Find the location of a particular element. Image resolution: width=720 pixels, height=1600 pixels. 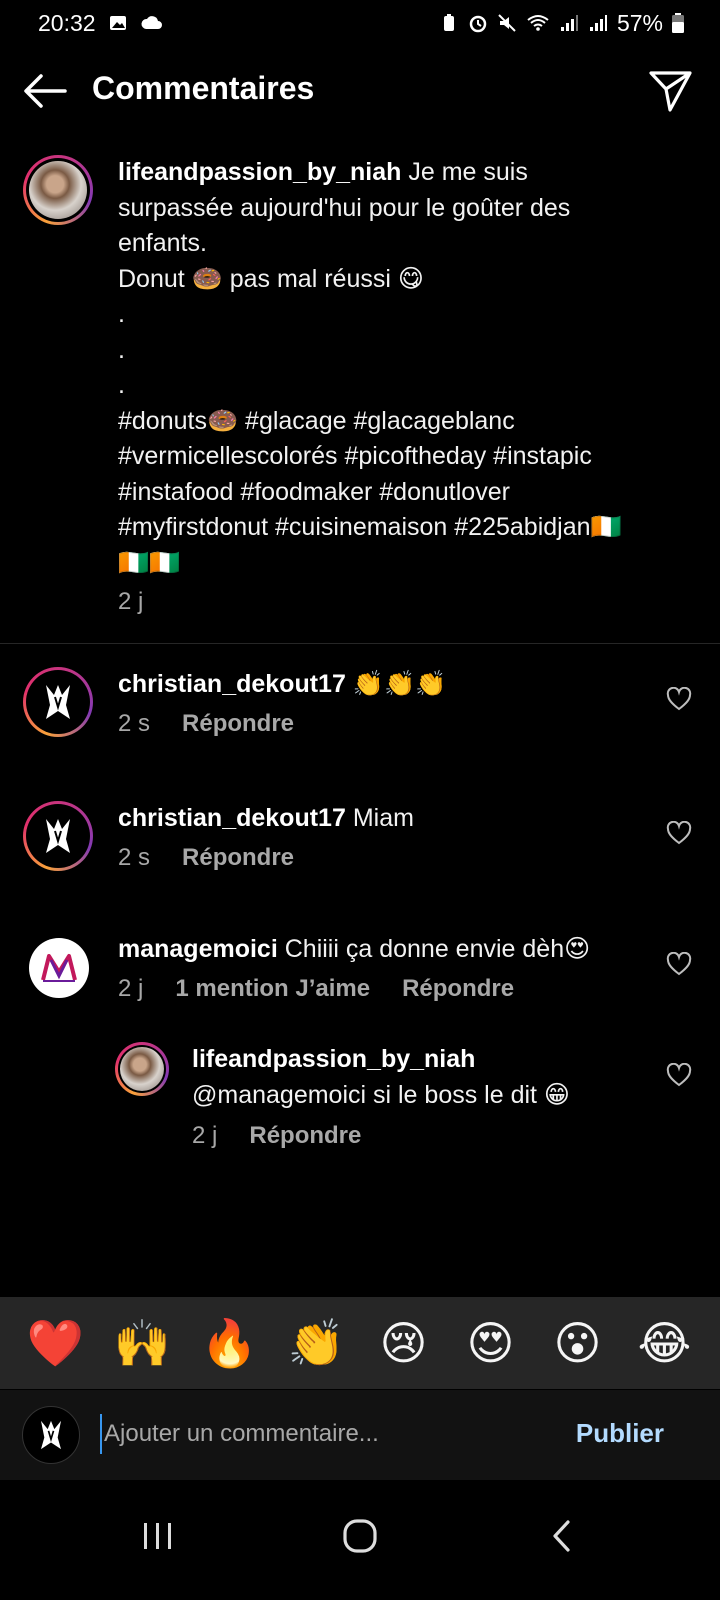

page-title: Commentaires is located at coordinates (203, 88).